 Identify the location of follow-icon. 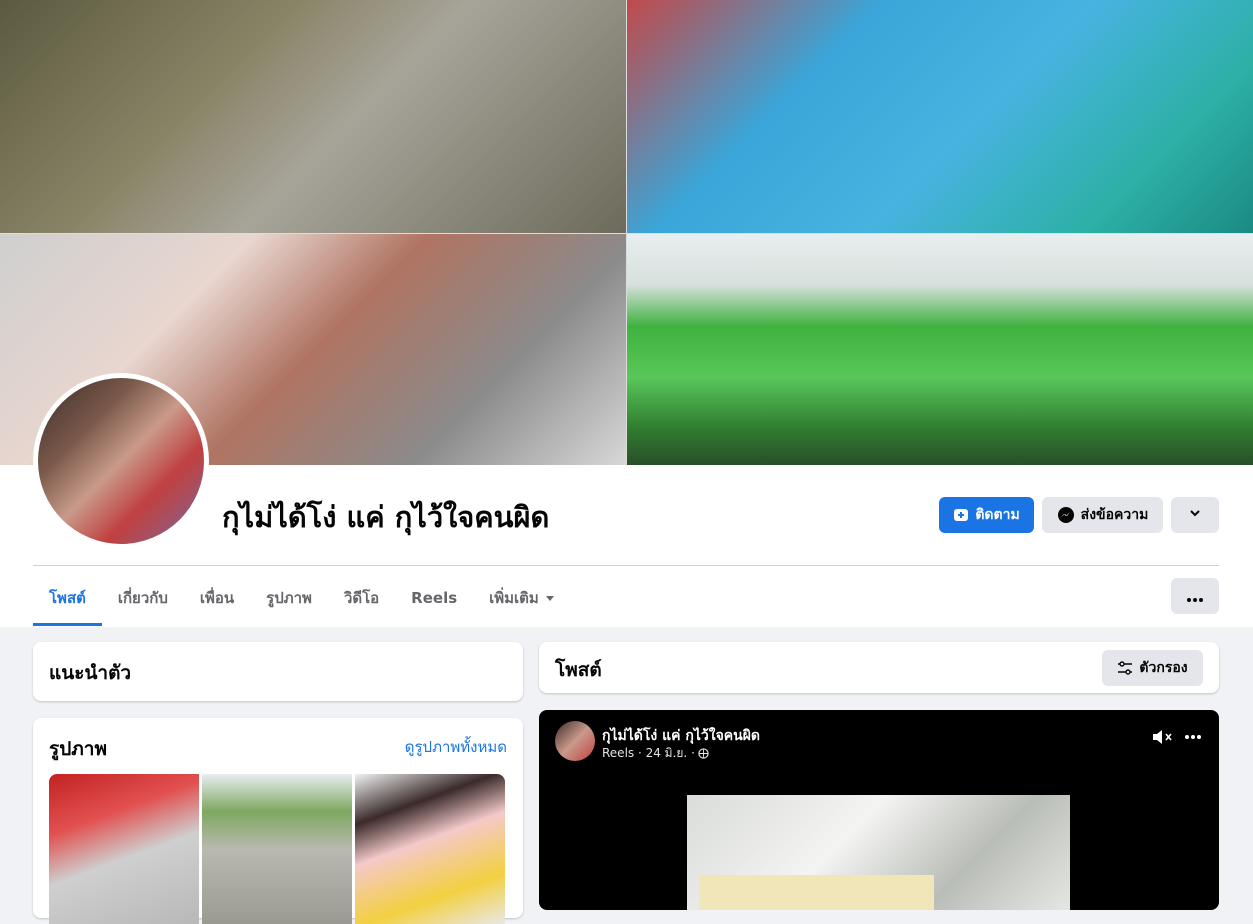
(961, 515).